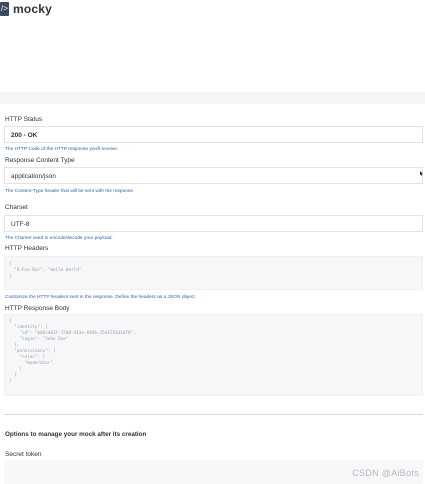  Describe the element at coordinates (27, 248) in the screenshot. I see `http-headers-label: HTTP Headers` at that location.